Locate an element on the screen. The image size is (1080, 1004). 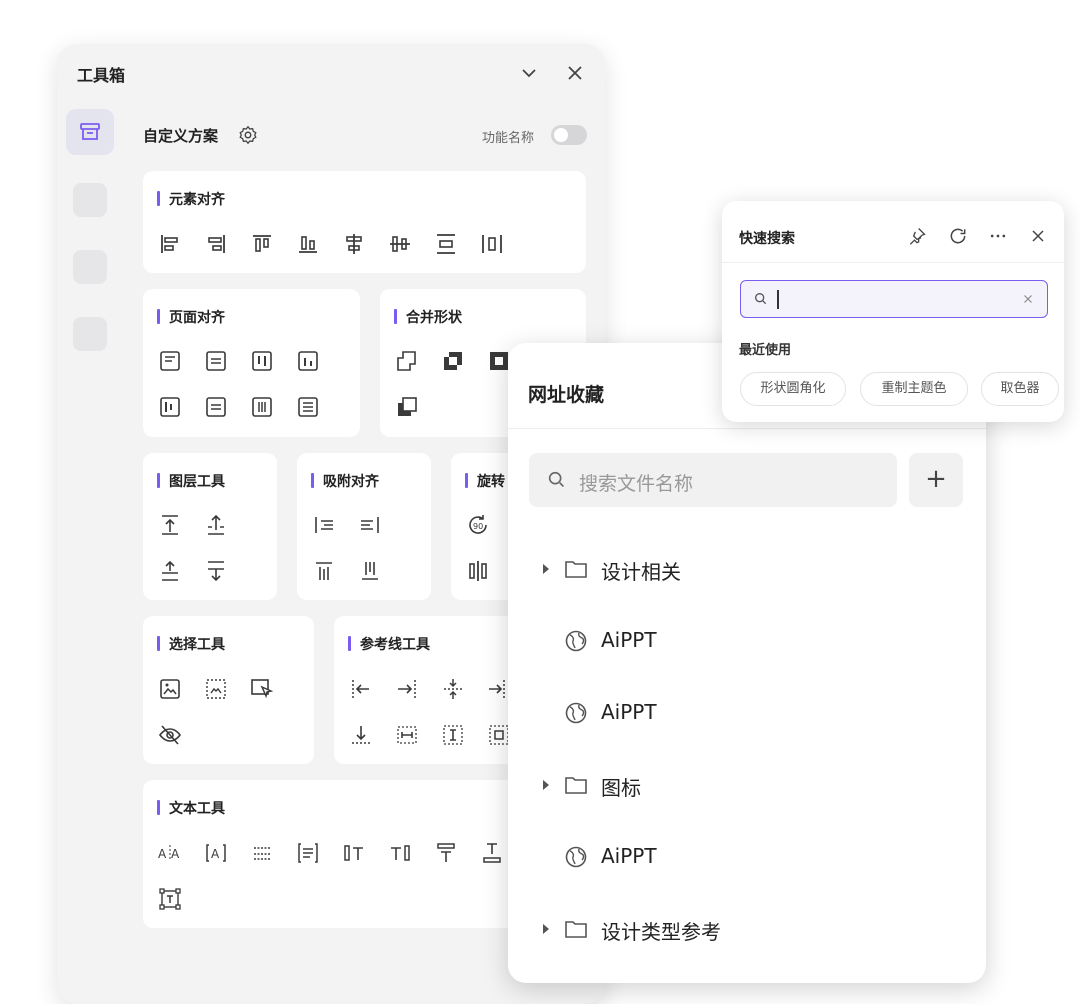
text-line-spacing-icon is located at coordinates (262, 853).